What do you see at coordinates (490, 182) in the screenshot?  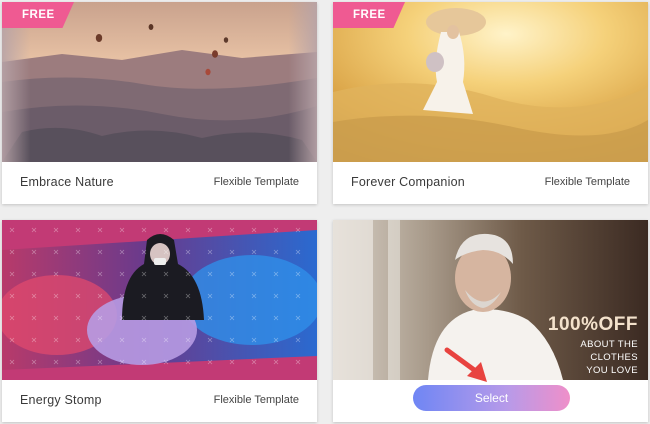 I see `template-footer: Forever Companion Flexible Template` at bounding box center [490, 182].